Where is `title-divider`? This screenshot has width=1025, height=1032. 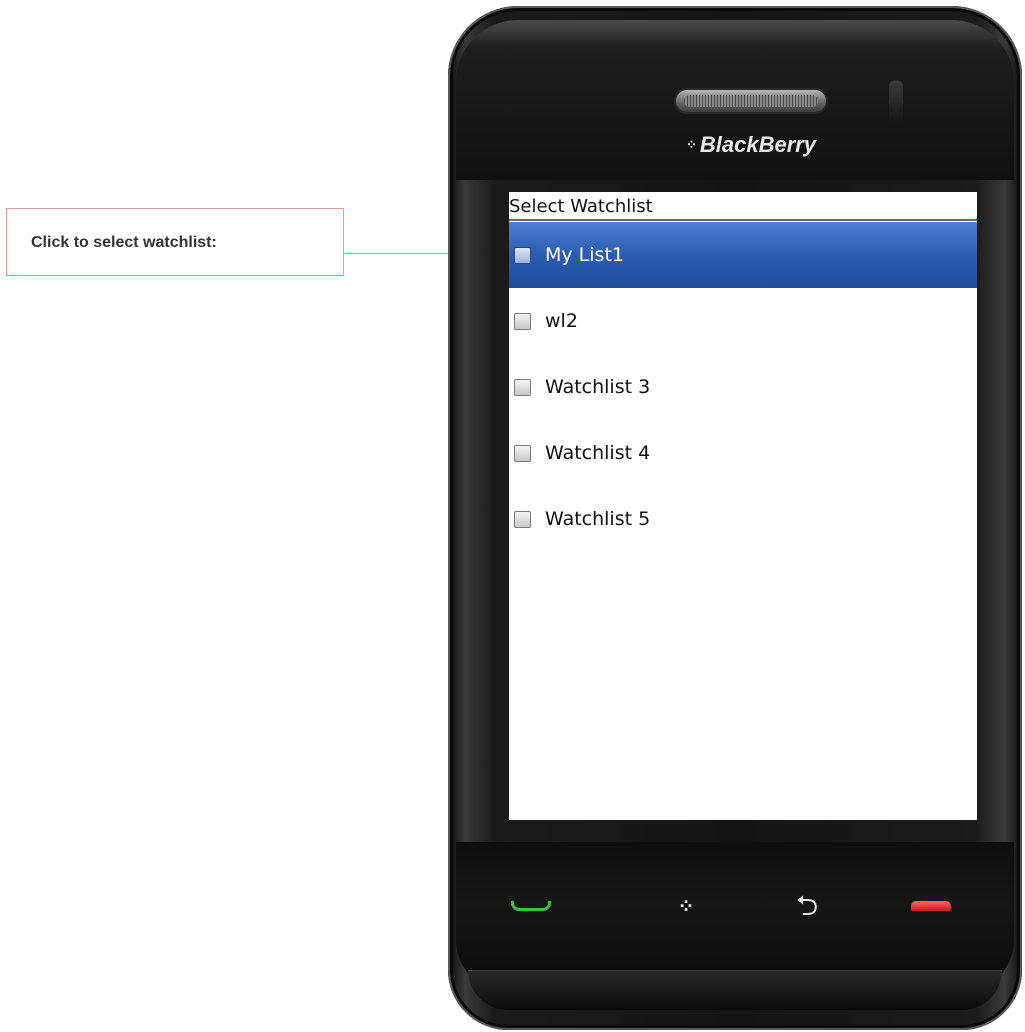 title-divider is located at coordinates (743, 220).